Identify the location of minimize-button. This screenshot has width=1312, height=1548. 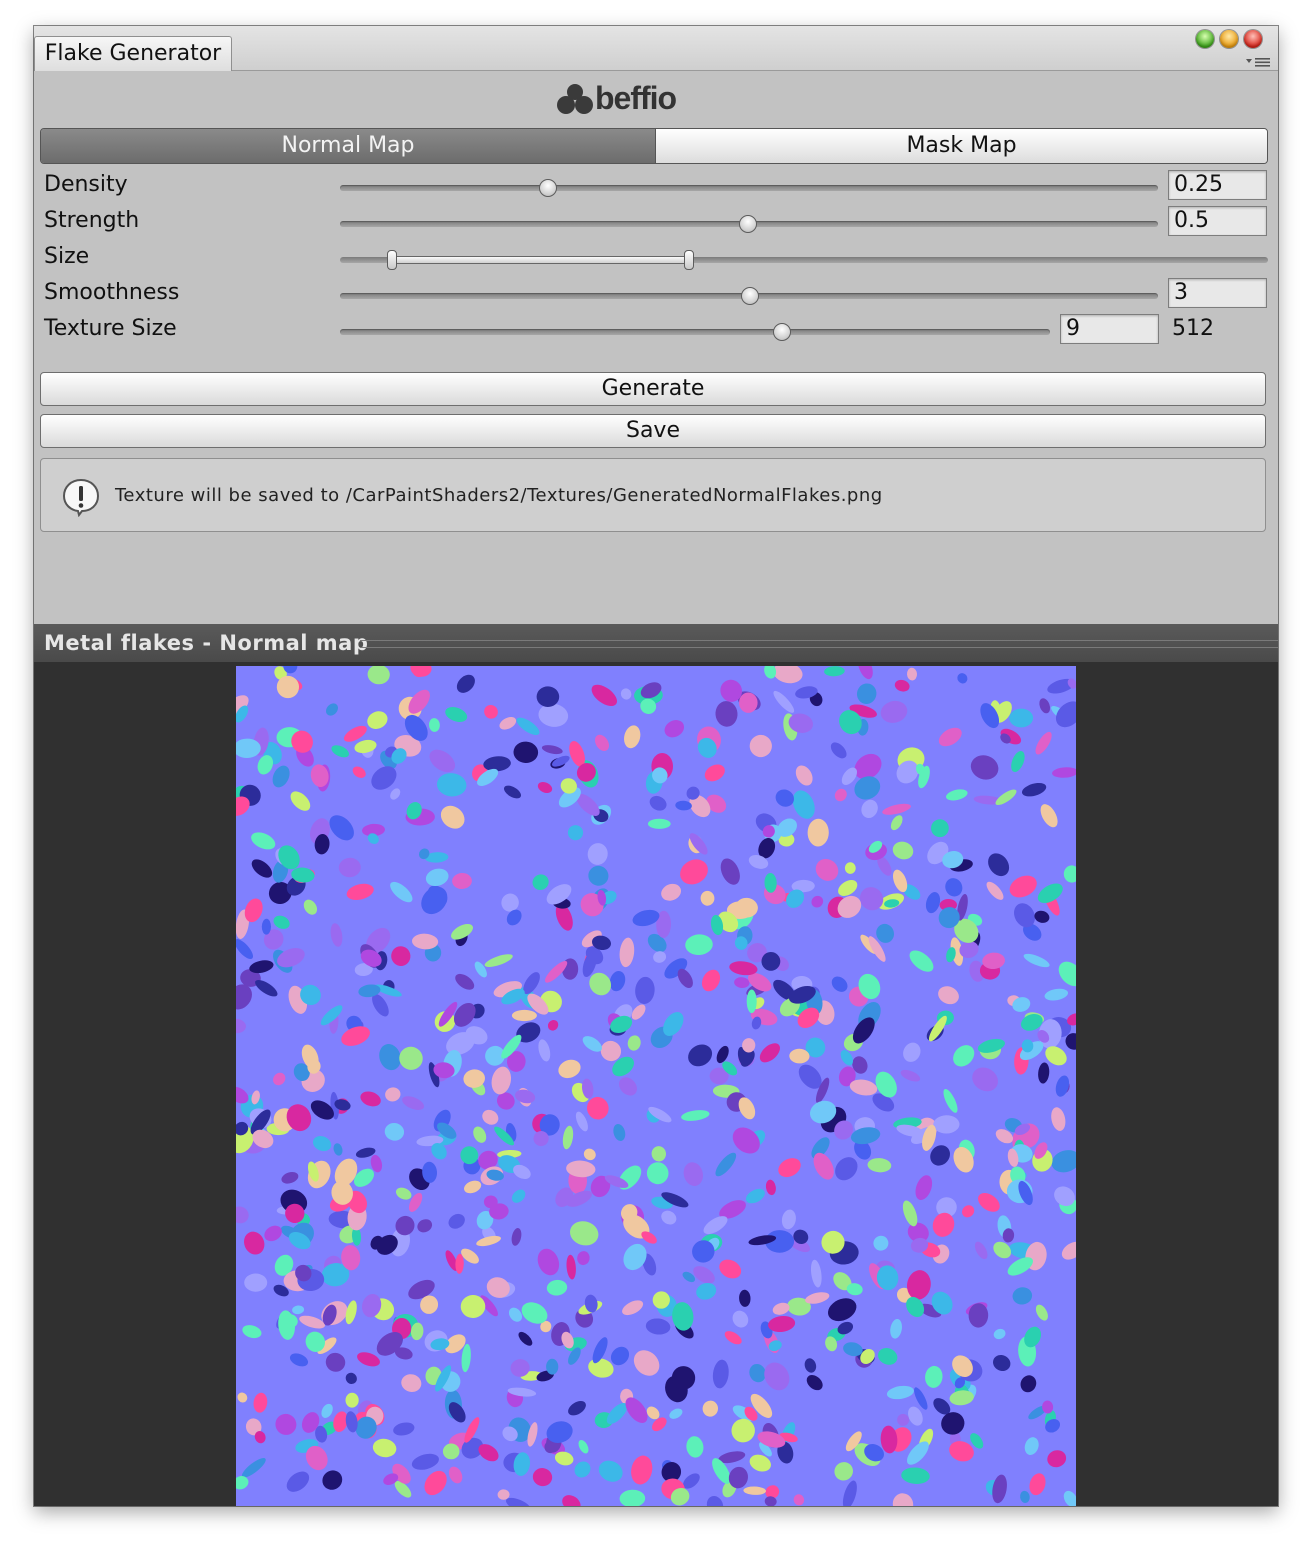
(1229, 39).